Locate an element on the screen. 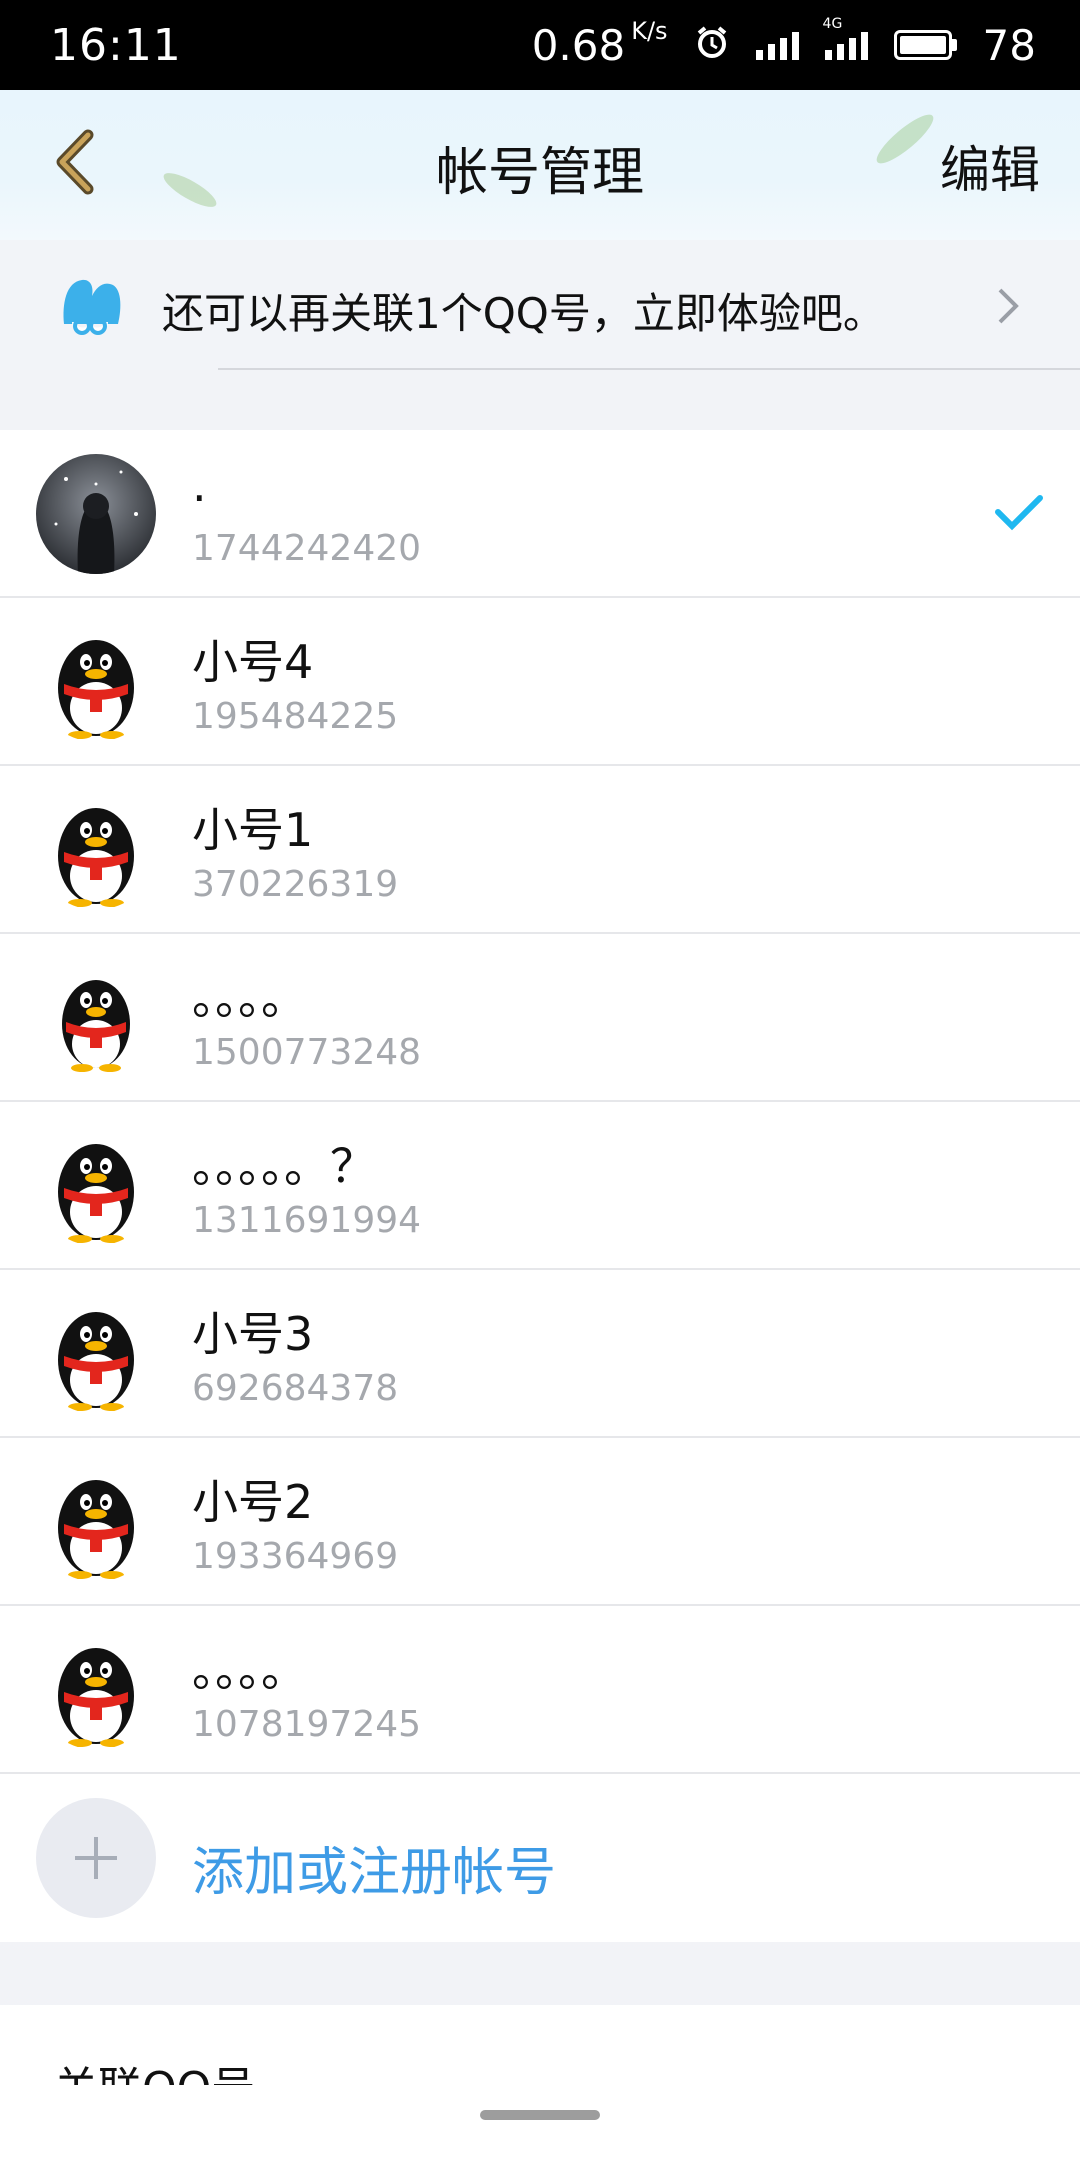 The height and width of the screenshot is (2160, 1080). account-name: . is located at coordinates (199, 485).